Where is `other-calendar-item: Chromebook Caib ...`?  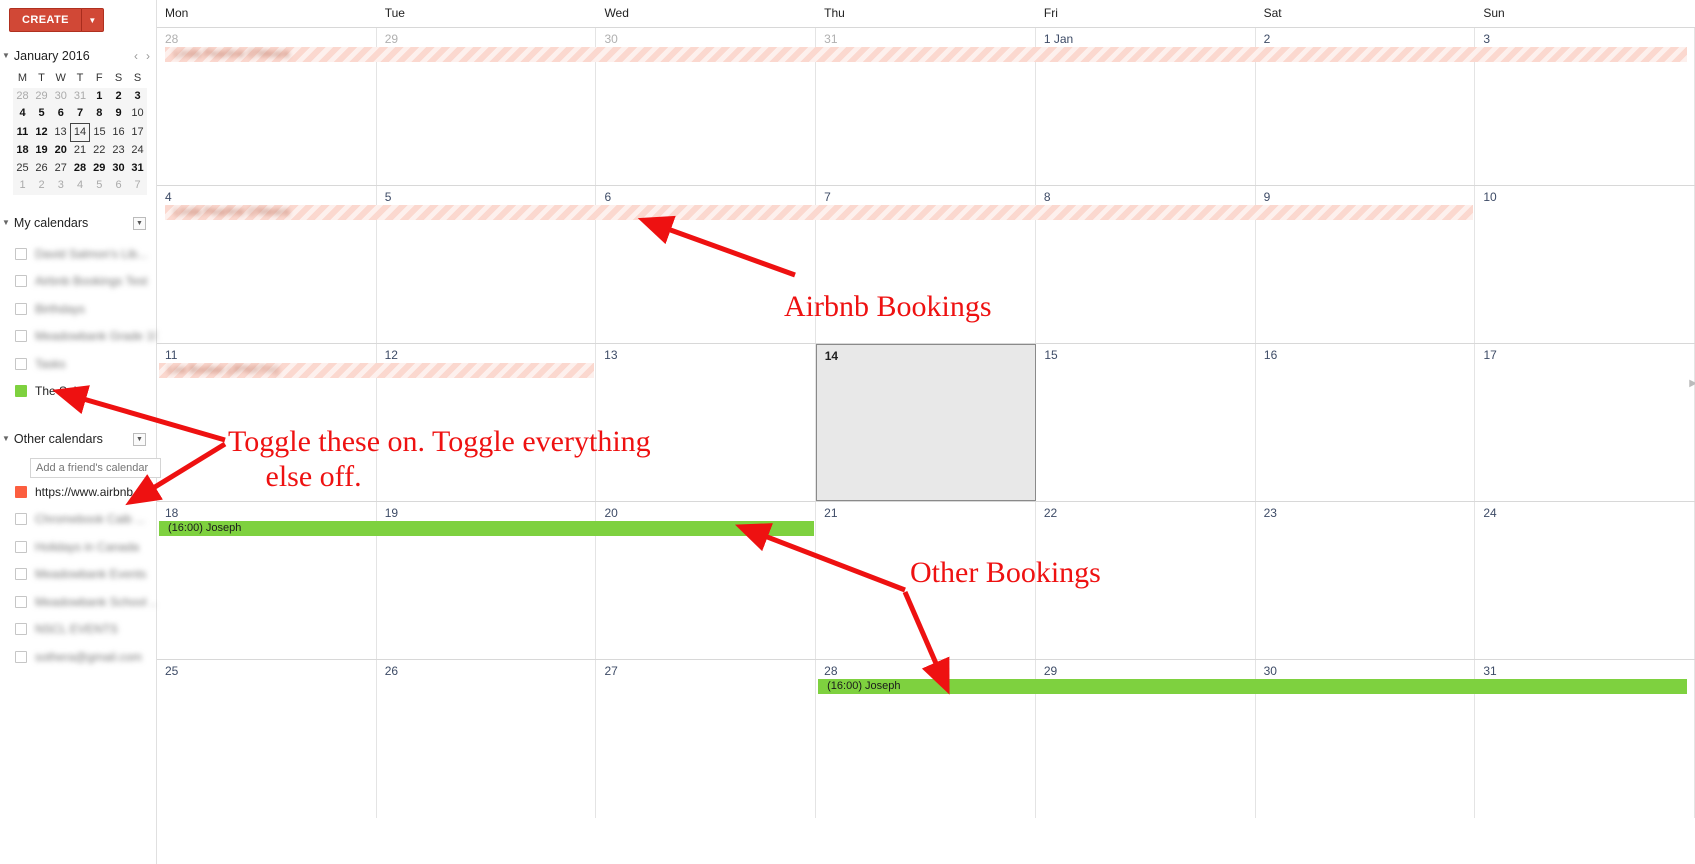 other-calendar-item: Chromebook Caib ... is located at coordinates (78, 520).